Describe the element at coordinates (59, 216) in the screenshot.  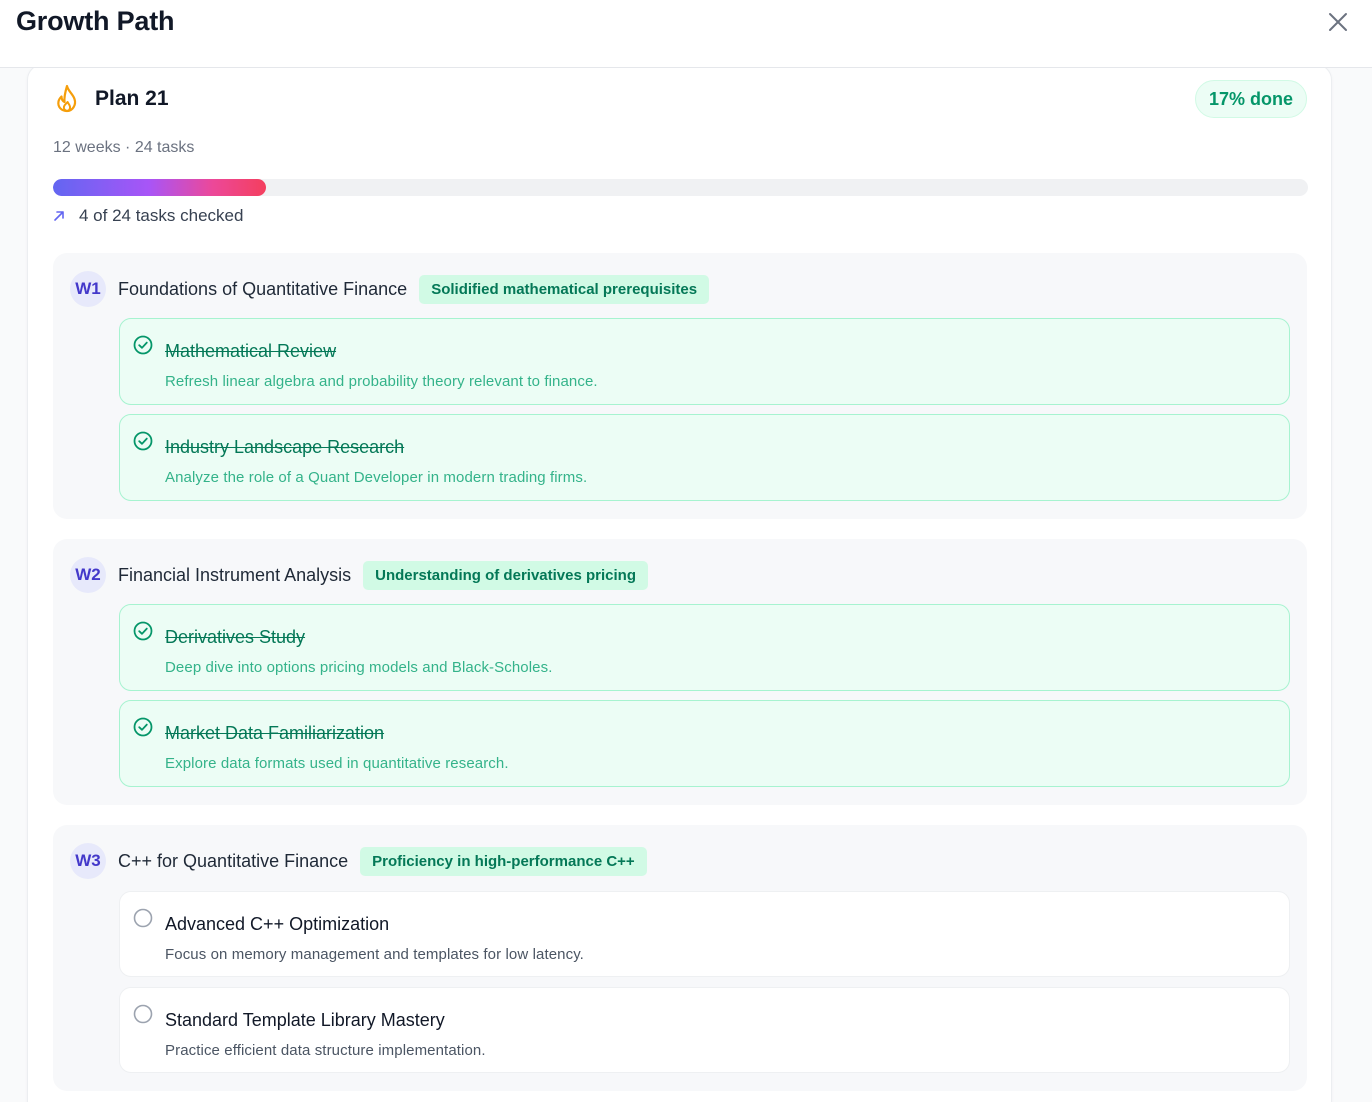
I see `arrow-up-right-icon` at that location.